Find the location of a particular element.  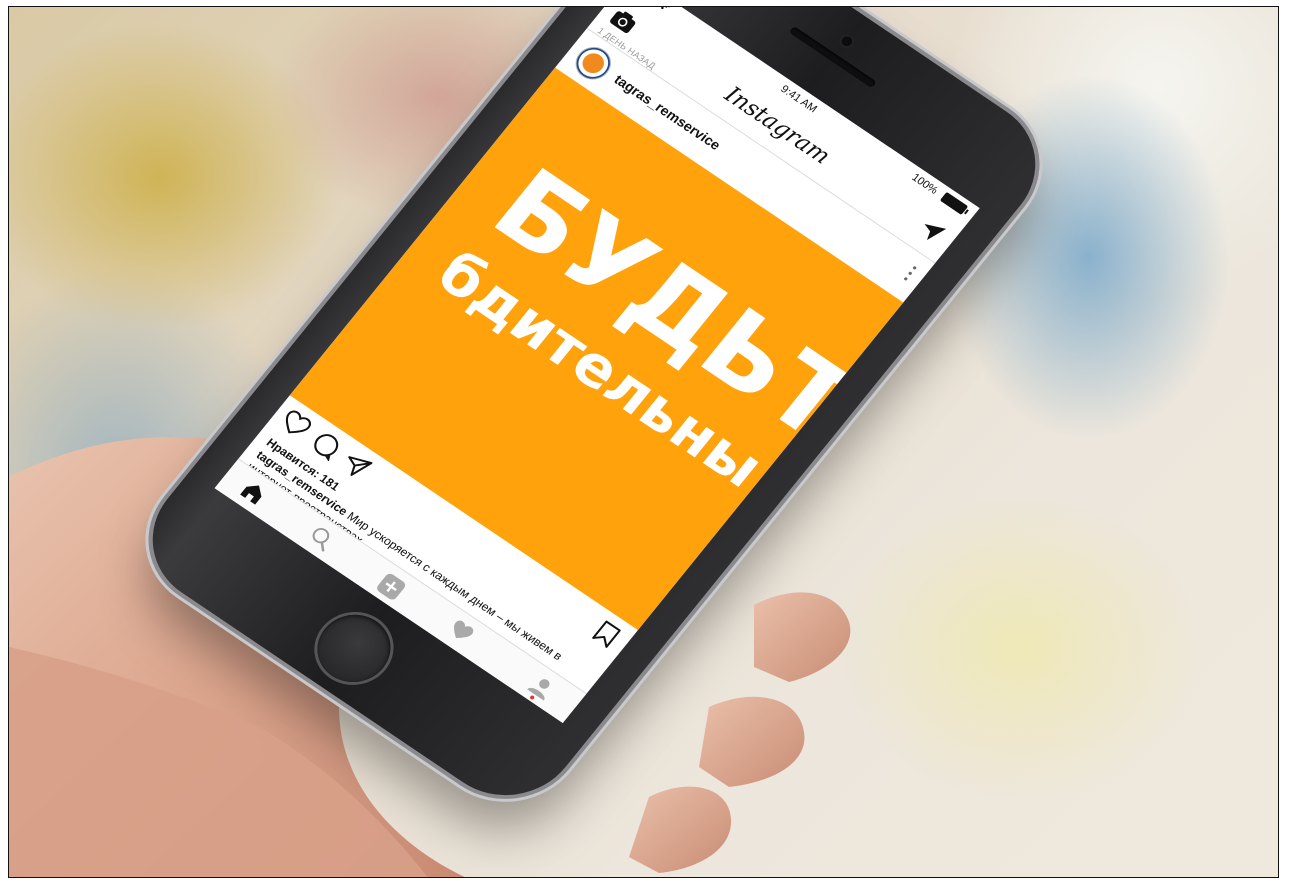

front-camera is located at coordinates (847, 41).